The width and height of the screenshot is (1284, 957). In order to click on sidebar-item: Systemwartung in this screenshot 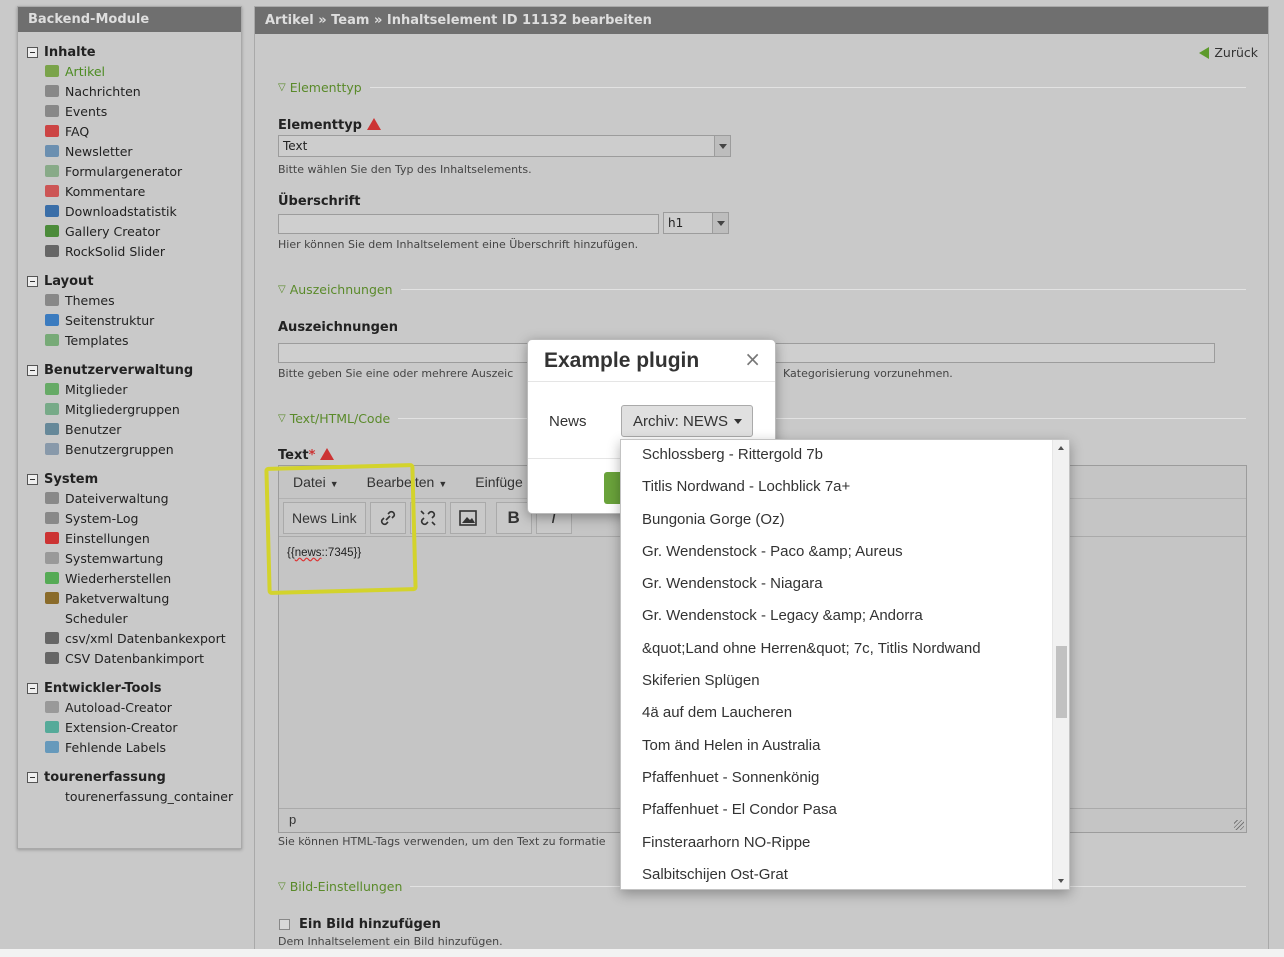, I will do `click(129, 558)`.